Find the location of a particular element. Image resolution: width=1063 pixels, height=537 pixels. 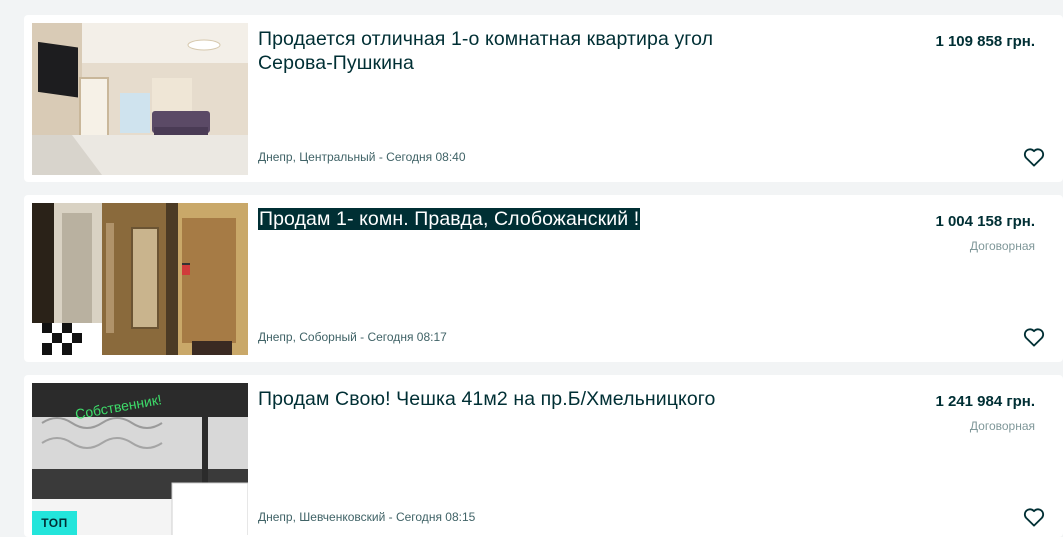

listing-price: 1 241 984 грн. is located at coordinates (985, 401).